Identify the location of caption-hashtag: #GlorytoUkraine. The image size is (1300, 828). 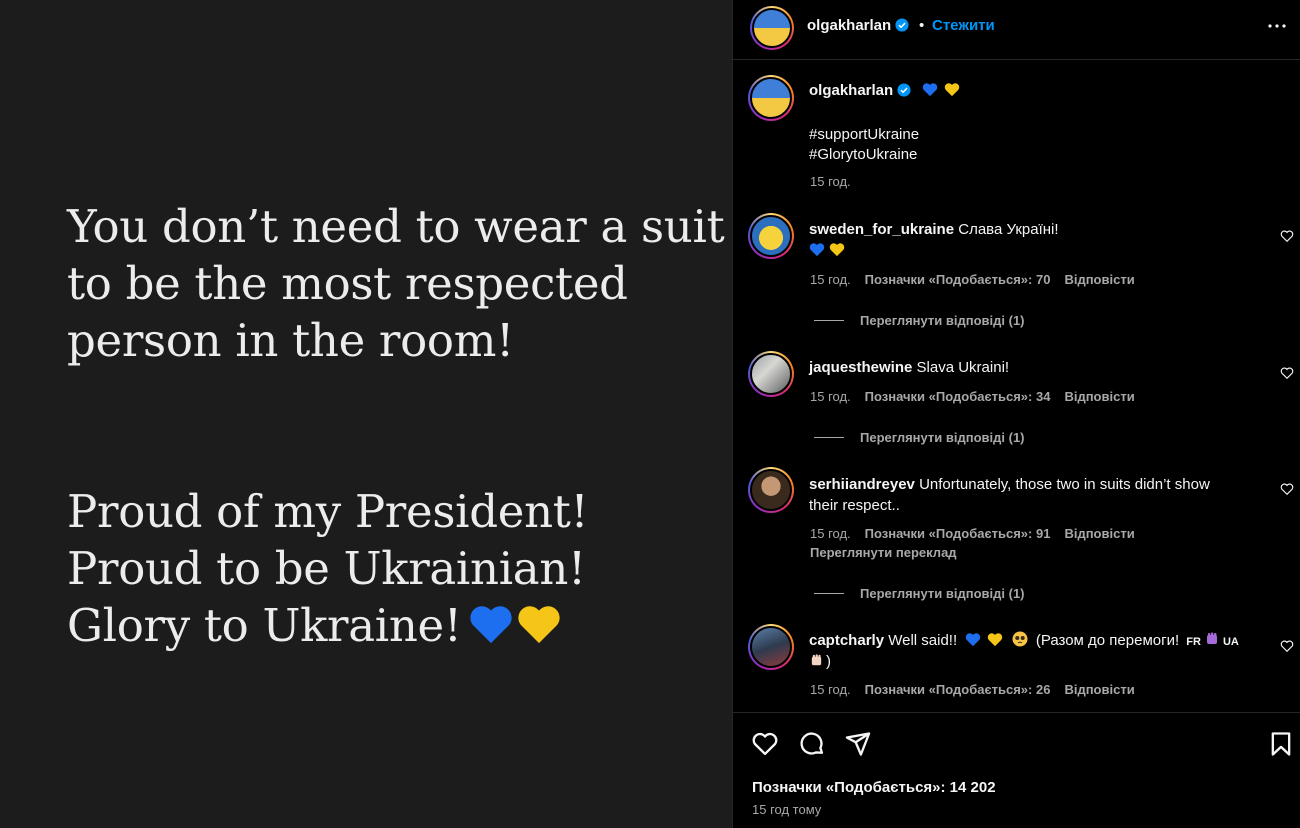
(863, 154).